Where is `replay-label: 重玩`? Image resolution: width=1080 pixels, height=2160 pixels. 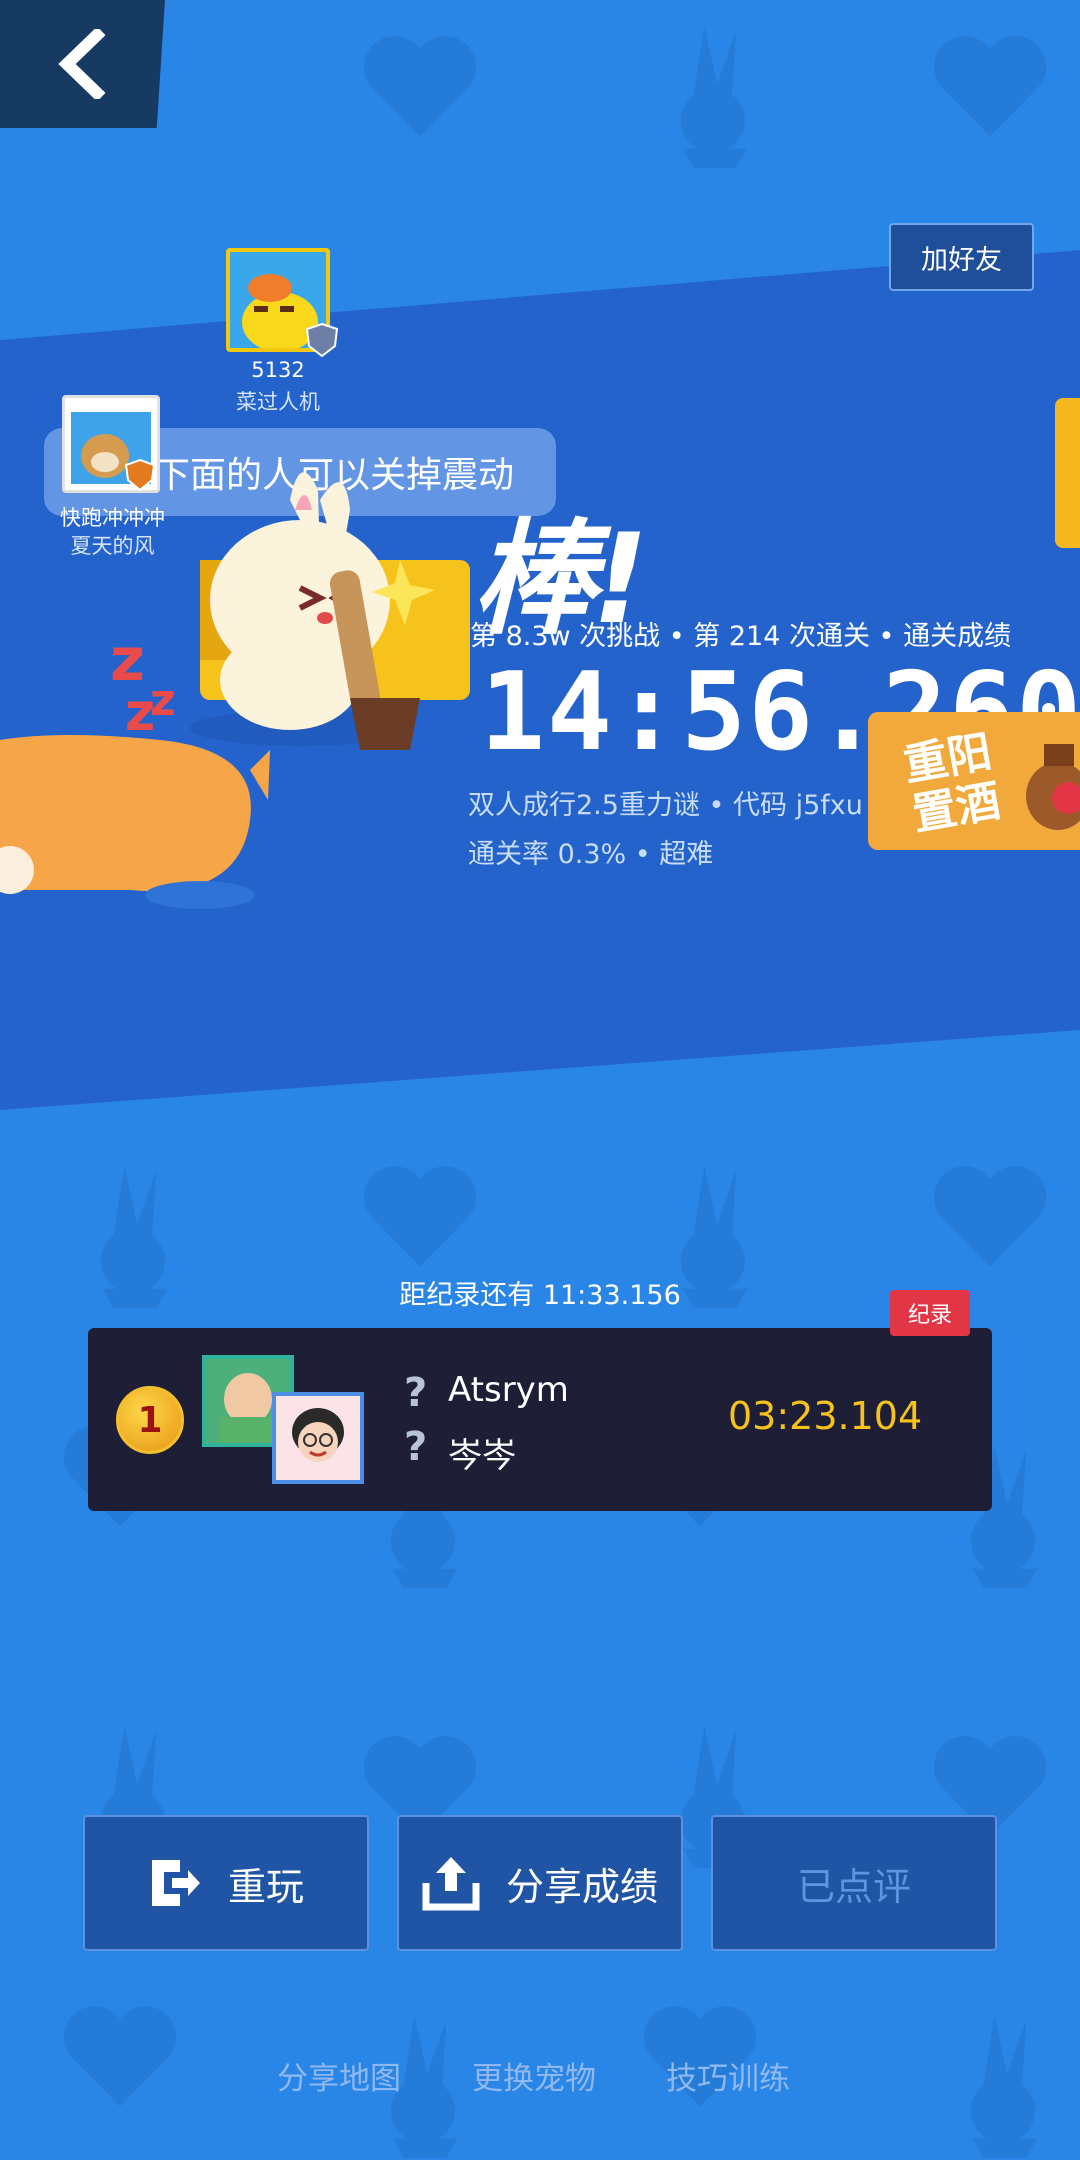
replay-label: 重玩 is located at coordinates (265, 1886).